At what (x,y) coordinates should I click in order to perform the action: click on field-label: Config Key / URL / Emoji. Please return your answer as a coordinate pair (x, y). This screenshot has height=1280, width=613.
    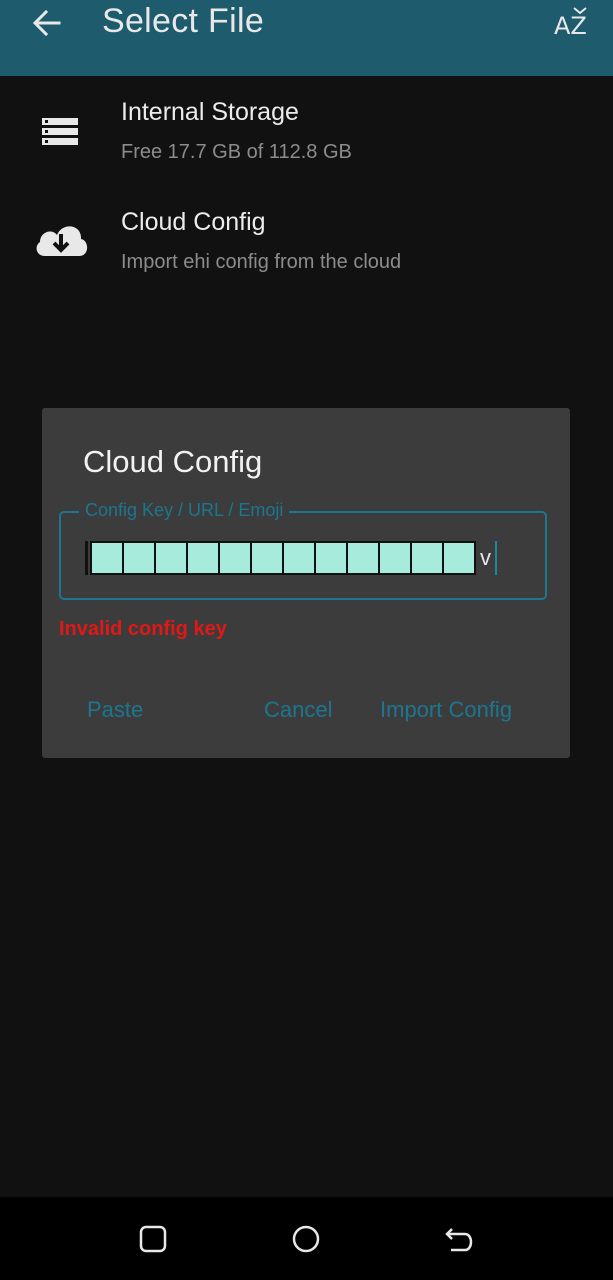
    Looking at the image, I should click on (184, 510).